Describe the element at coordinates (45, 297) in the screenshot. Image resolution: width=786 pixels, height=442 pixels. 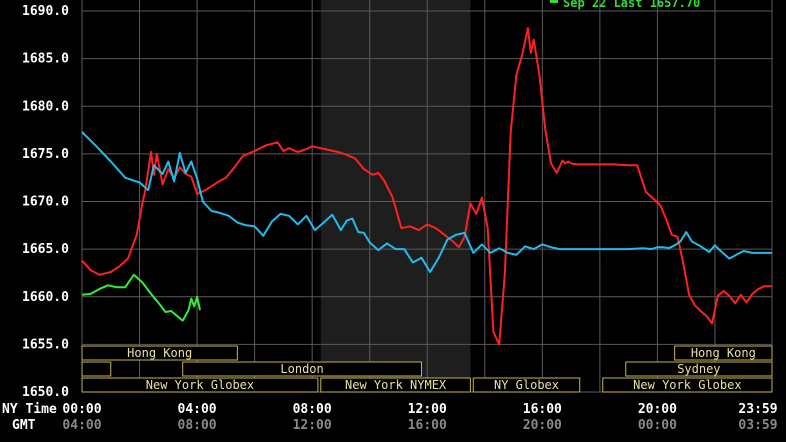
I see `y-tick-label: 1660.0` at that location.